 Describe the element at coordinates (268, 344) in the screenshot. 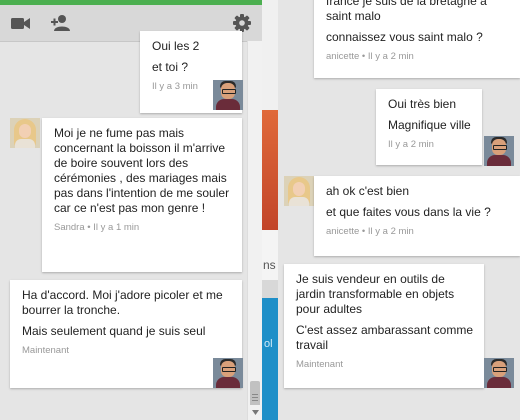

I see `background-text-fragment: ol` at that location.